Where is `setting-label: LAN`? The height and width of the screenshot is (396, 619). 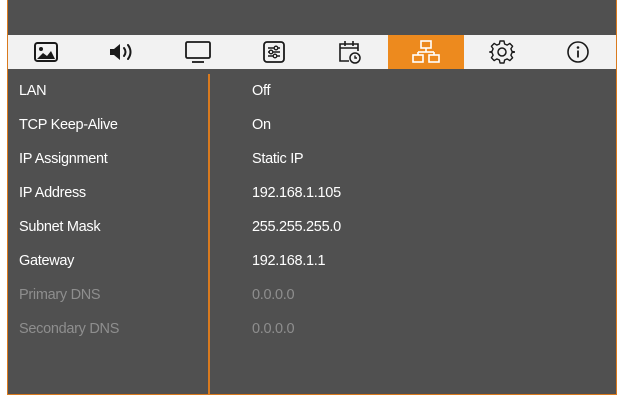 setting-label: LAN is located at coordinates (33, 91).